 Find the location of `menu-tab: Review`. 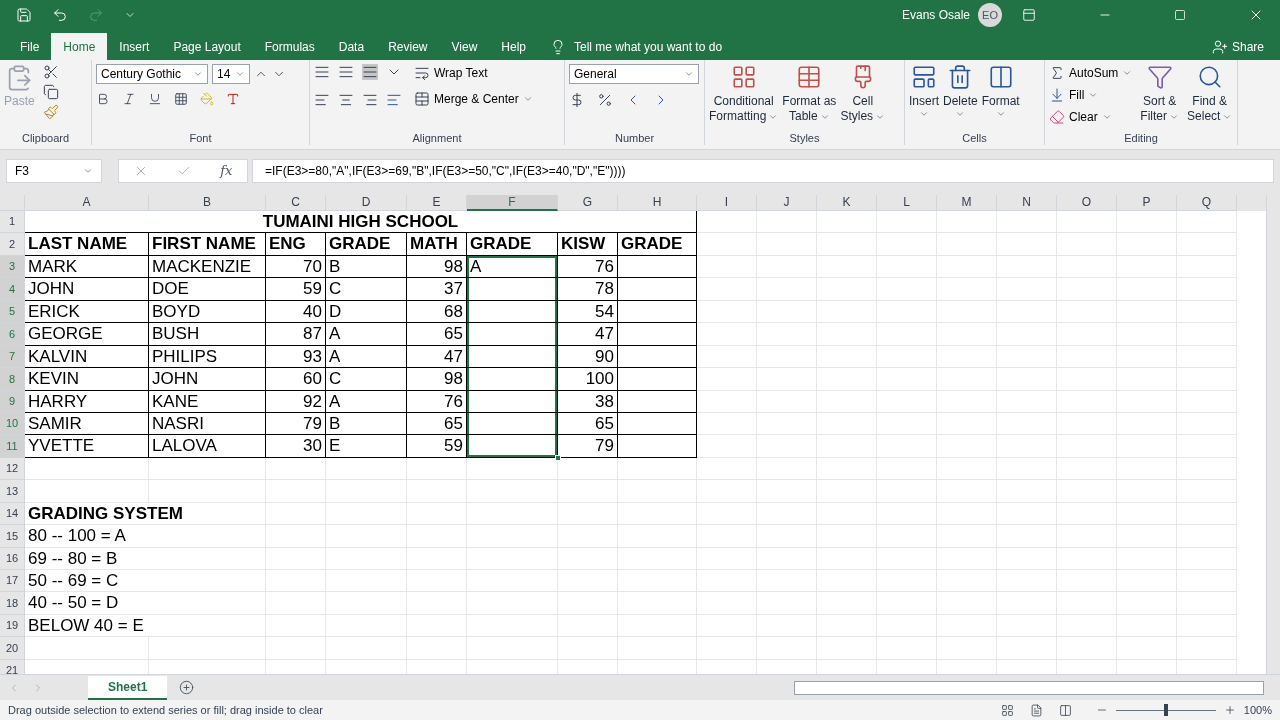

menu-tab: Review is located at coordinates (408, 46).